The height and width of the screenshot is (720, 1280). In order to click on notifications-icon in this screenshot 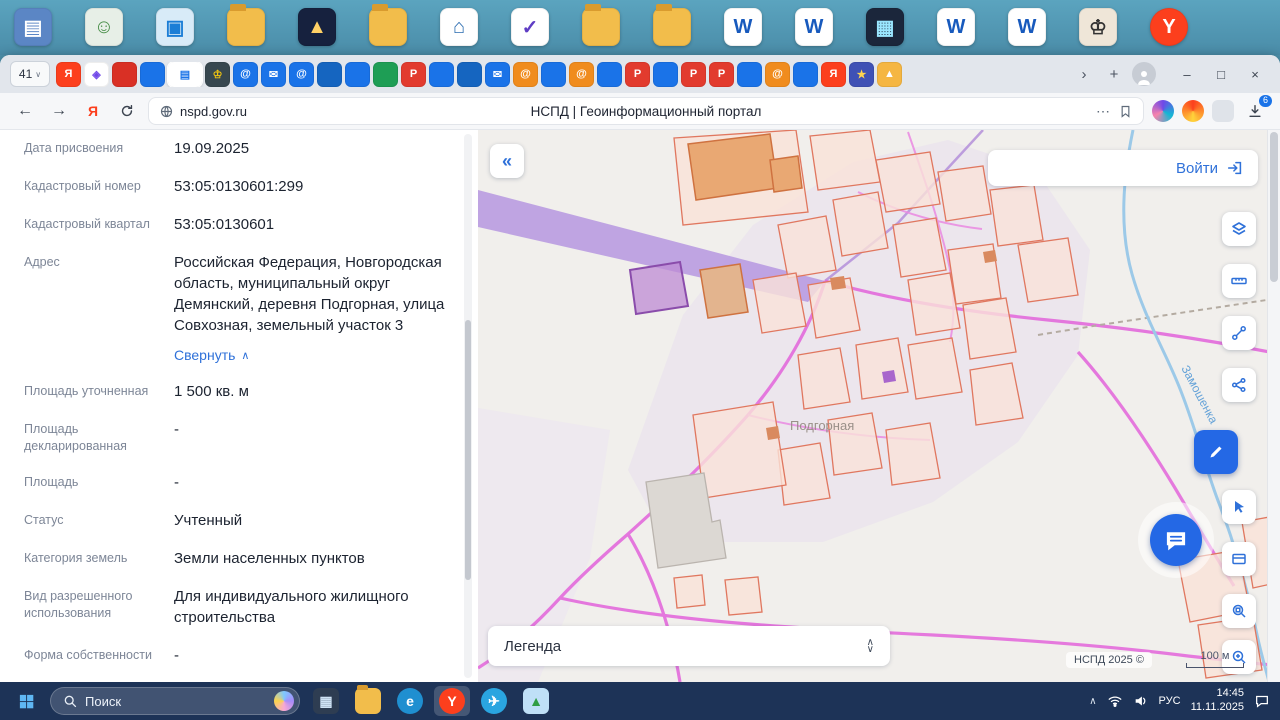, I will do `click(1262, 701)`.